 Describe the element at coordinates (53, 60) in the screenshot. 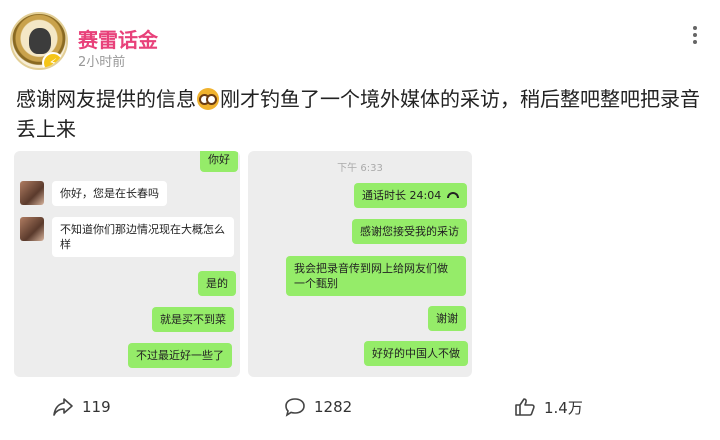

I see `verified-badge-icon: ⚡` at that location.